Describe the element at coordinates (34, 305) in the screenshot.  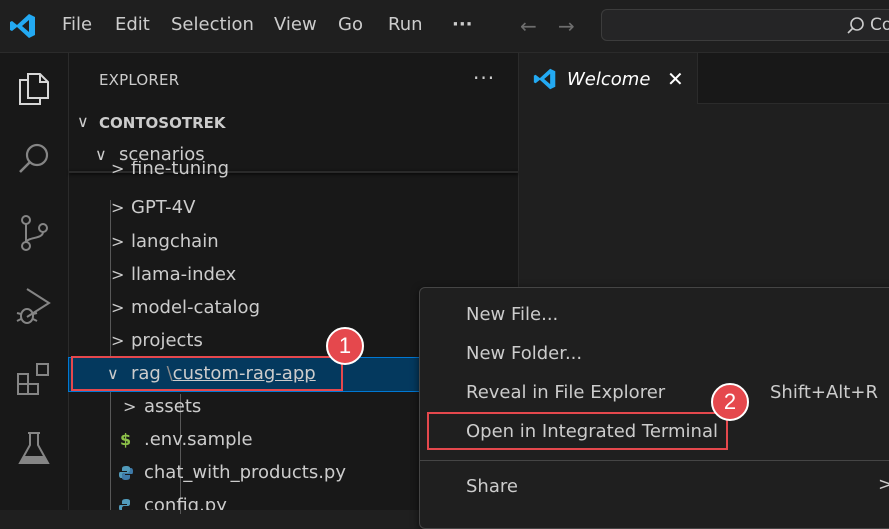
I see `run-debug-icon` at that location.